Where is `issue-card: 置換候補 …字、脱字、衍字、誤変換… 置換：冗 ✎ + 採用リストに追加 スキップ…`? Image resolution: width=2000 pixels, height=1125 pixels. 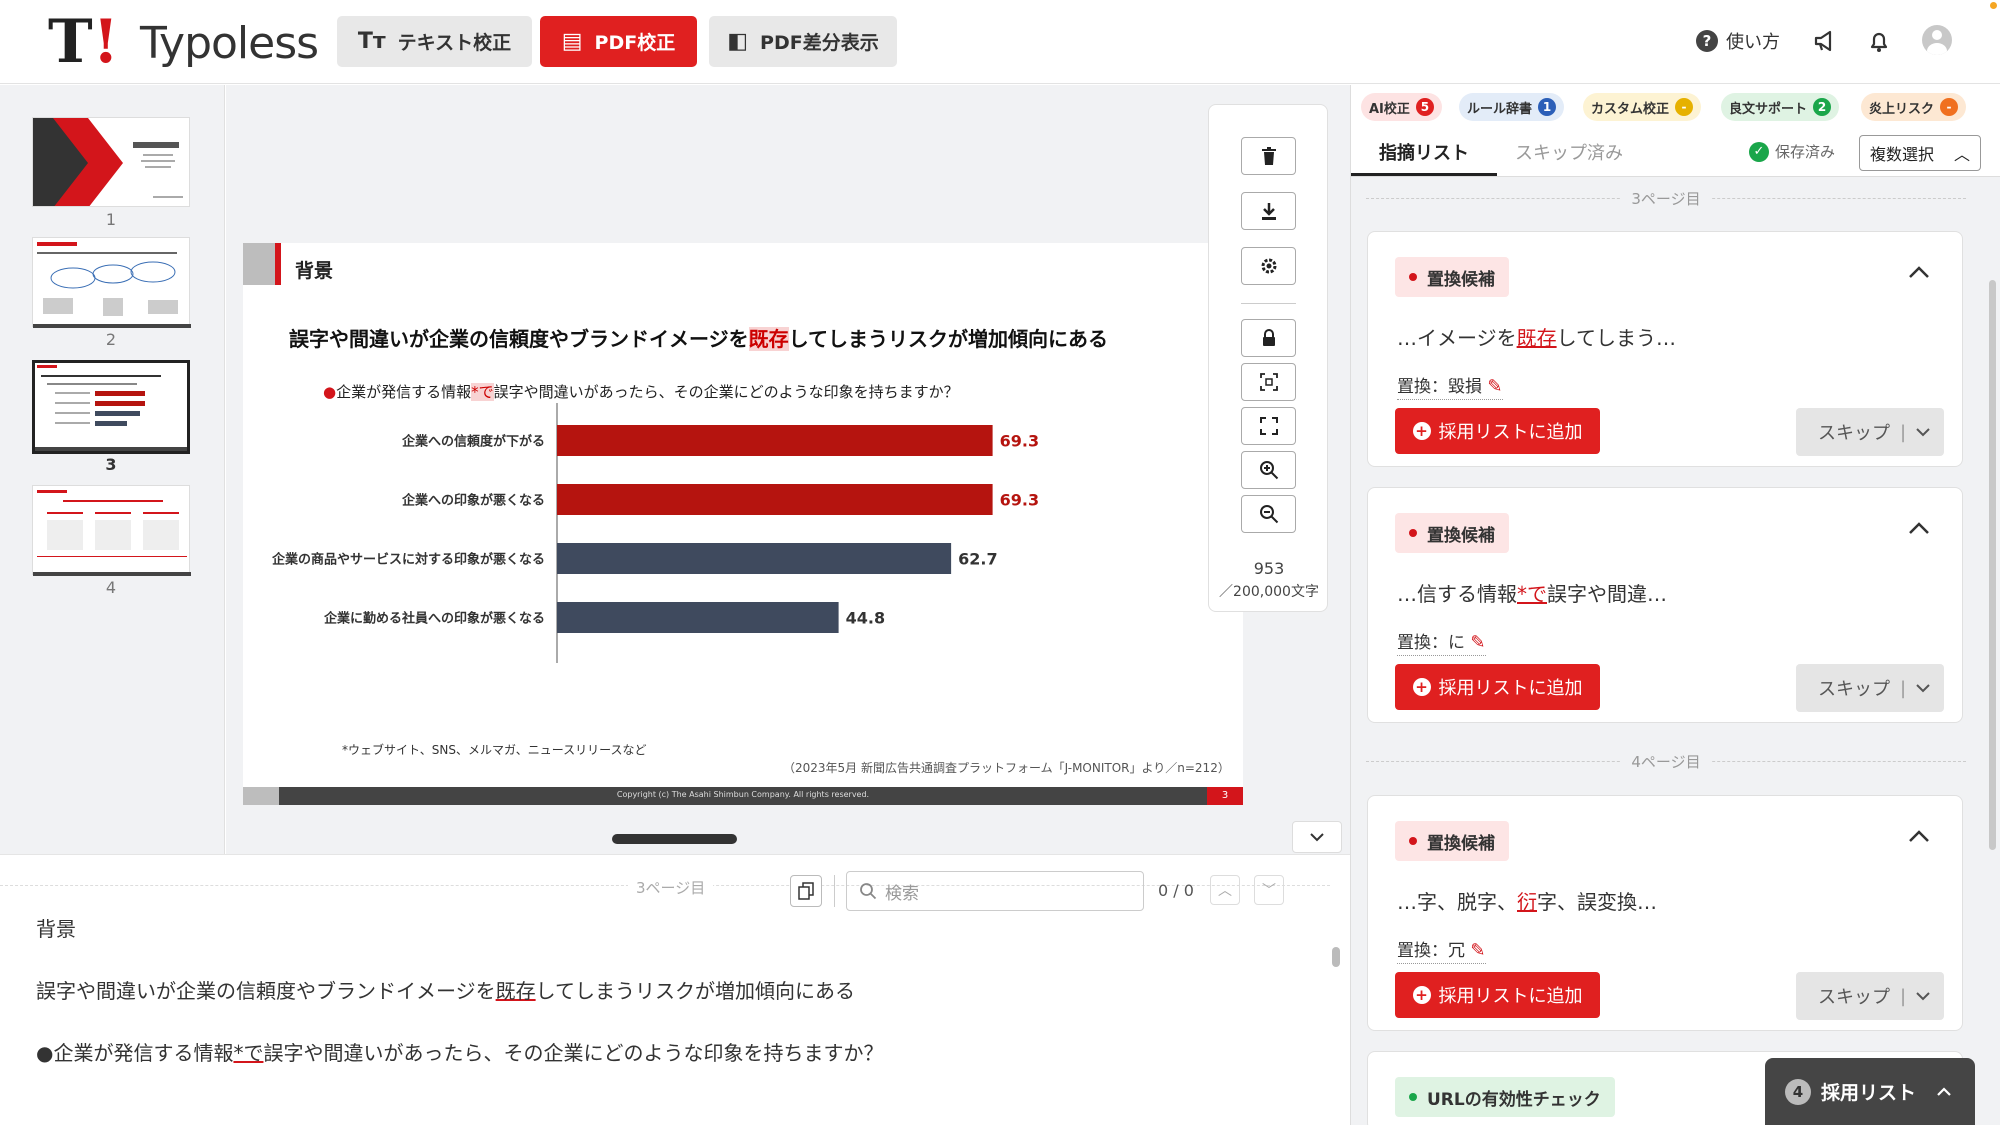
issue-card: 置換候補 …字、脱字、衍字、誤変換… 置換：冗 ✎ + 採用リストに追加 スキップ… is located at coordinates (1665, 913).